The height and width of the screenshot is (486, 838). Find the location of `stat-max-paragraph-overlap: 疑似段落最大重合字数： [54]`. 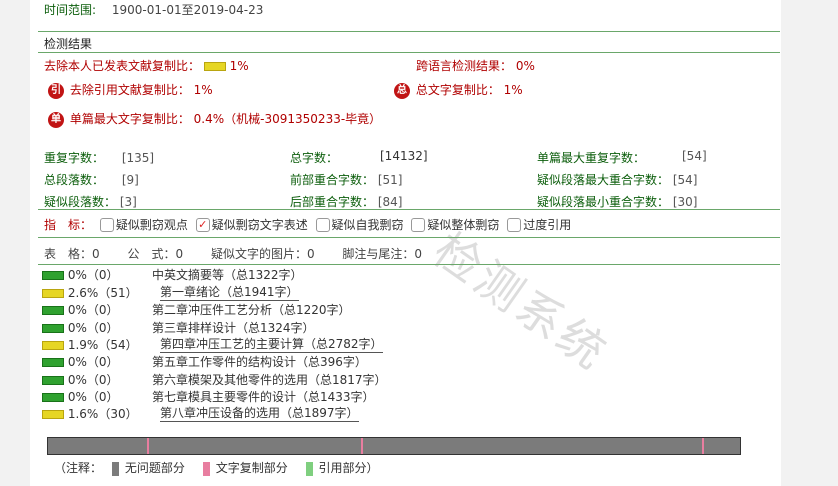

stat-max-paragraph-overlap: 疑似段落最大重合字数： [54] is located at coordinates (617, 180).